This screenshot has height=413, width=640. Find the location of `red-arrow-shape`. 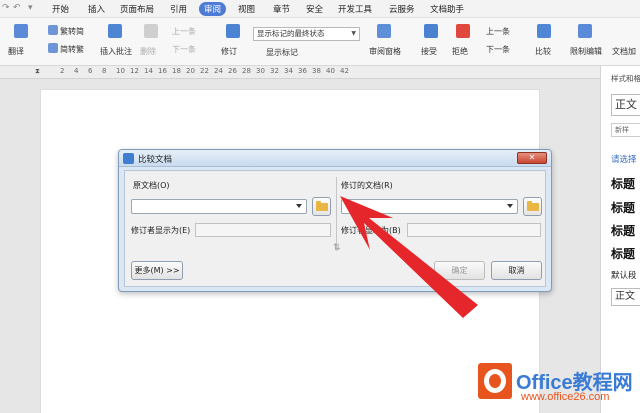

red-arrow-shape is located at coordinates (409, 257).